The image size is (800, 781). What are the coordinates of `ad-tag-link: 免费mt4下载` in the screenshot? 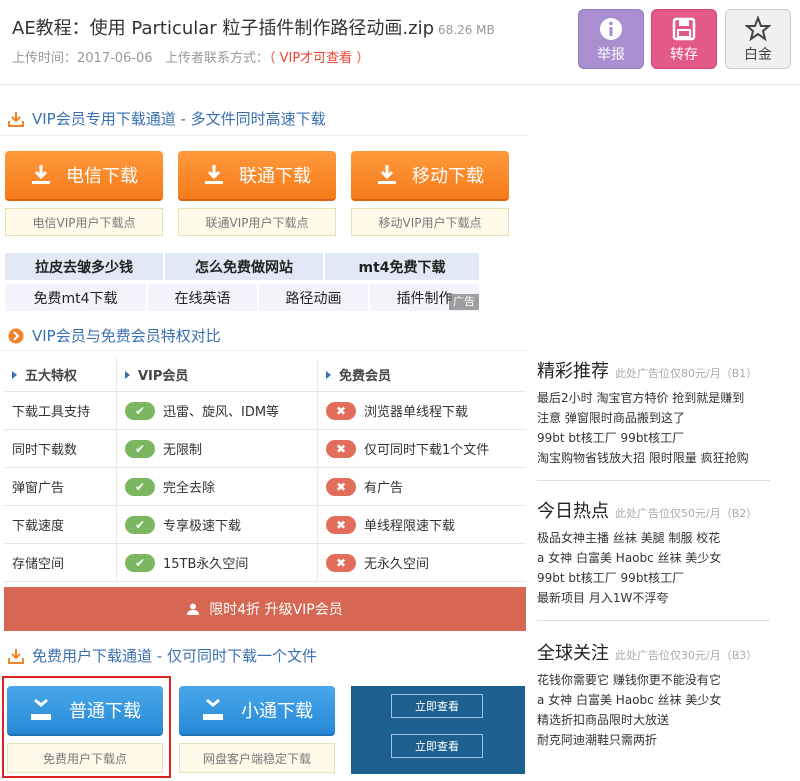 It's located at (75, 297).